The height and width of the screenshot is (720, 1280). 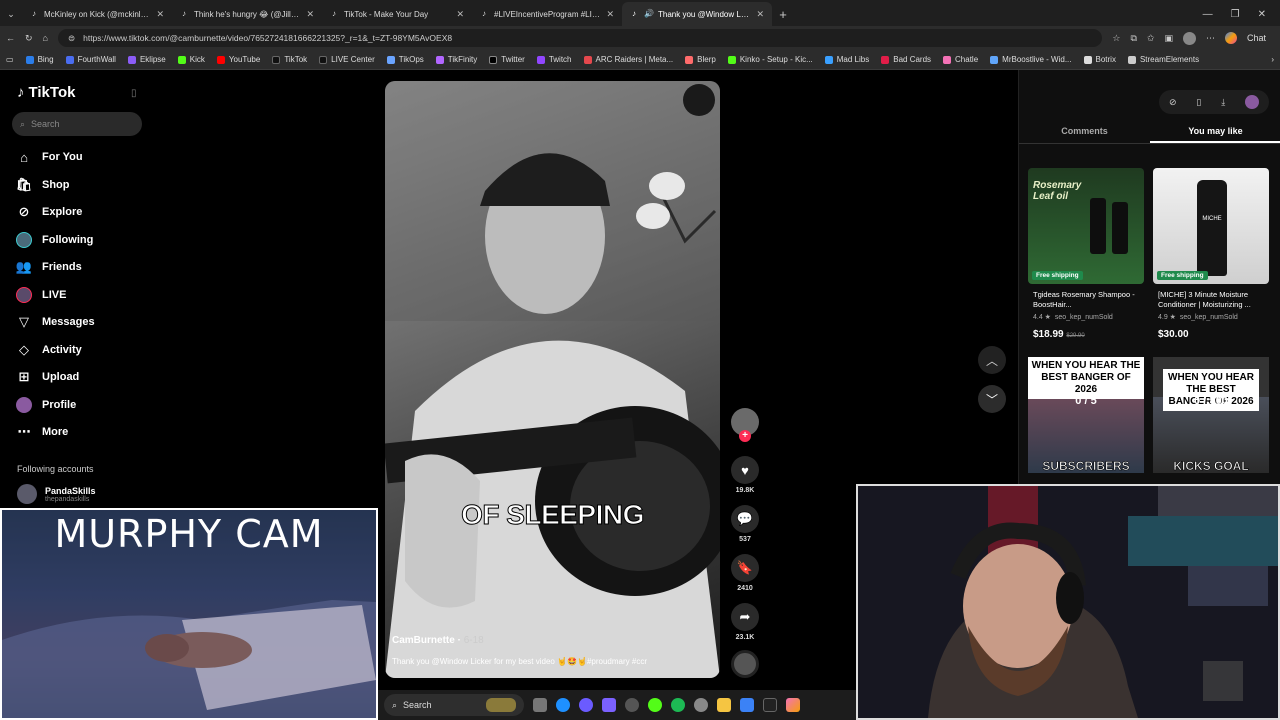 I want to click on creator-avatar-button: +, so click(x=745, y=425).